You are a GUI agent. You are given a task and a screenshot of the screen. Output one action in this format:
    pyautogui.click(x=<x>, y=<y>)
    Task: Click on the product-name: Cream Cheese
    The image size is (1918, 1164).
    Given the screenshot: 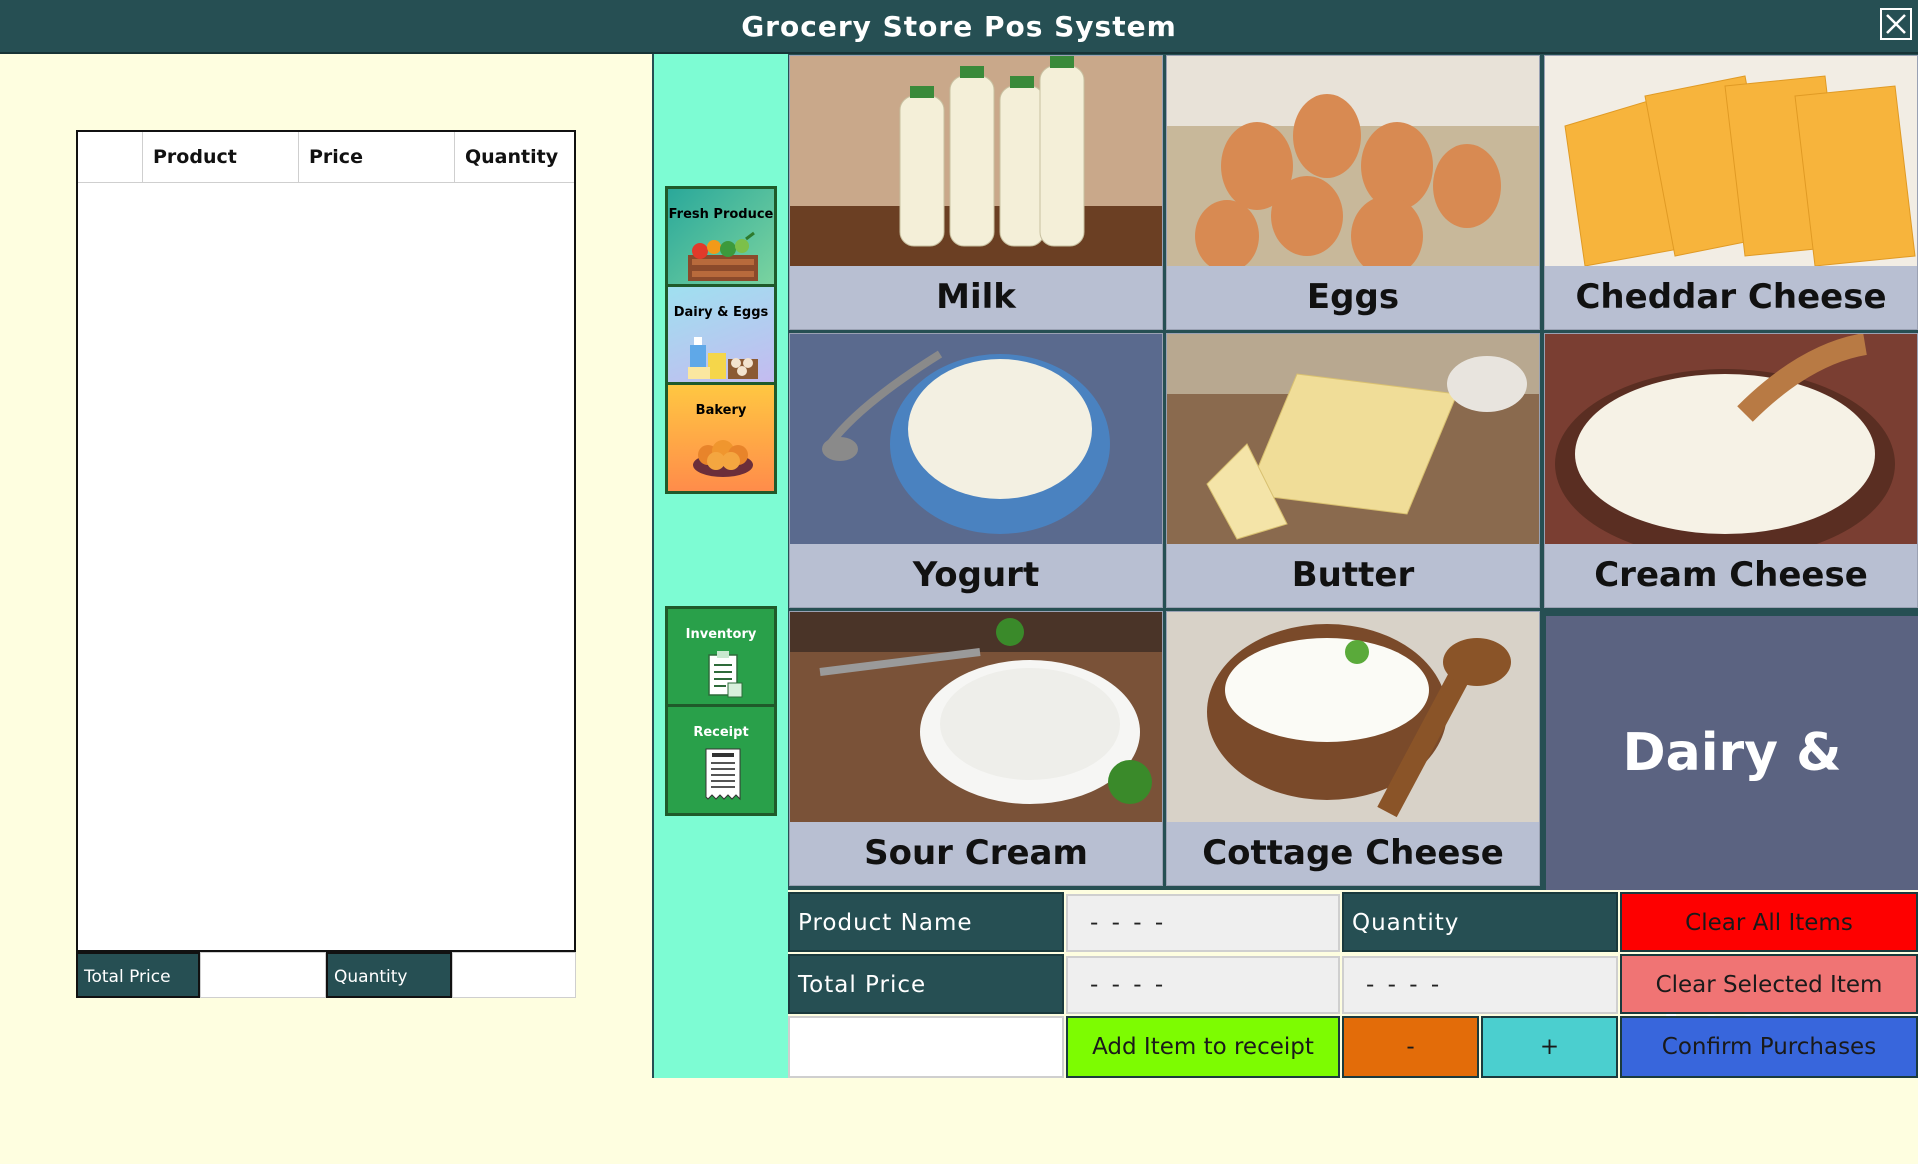 What is the action you would take?
    pyautogui.click(x=1731, y=575)
    